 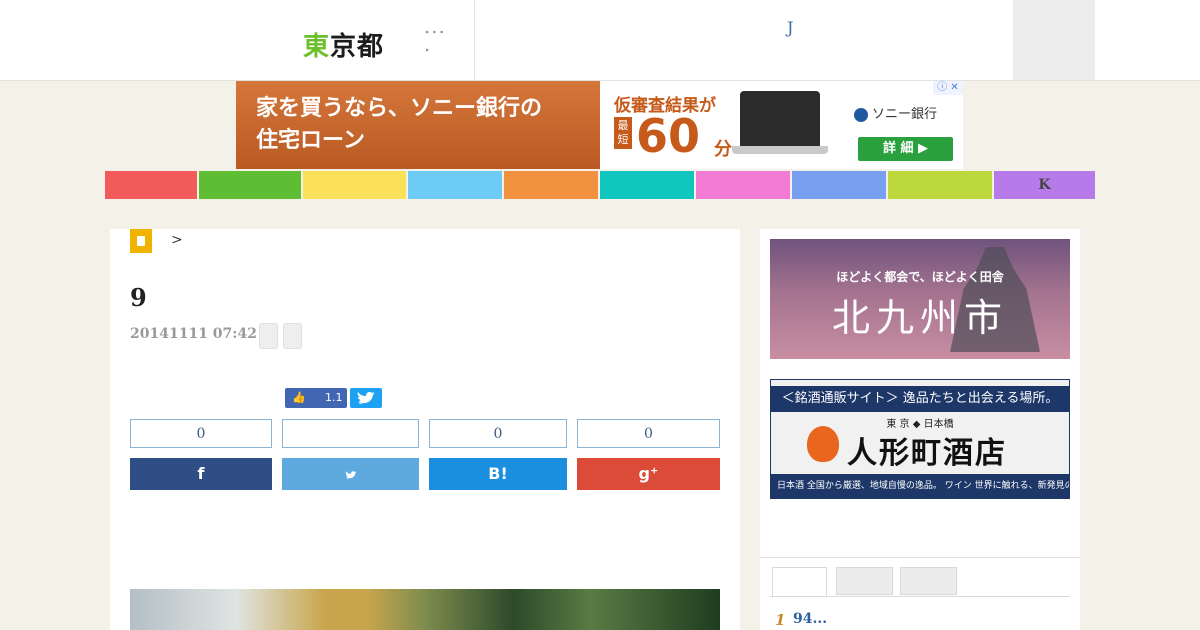 I want to click on category-nav: K, so click(x=600, y=185).